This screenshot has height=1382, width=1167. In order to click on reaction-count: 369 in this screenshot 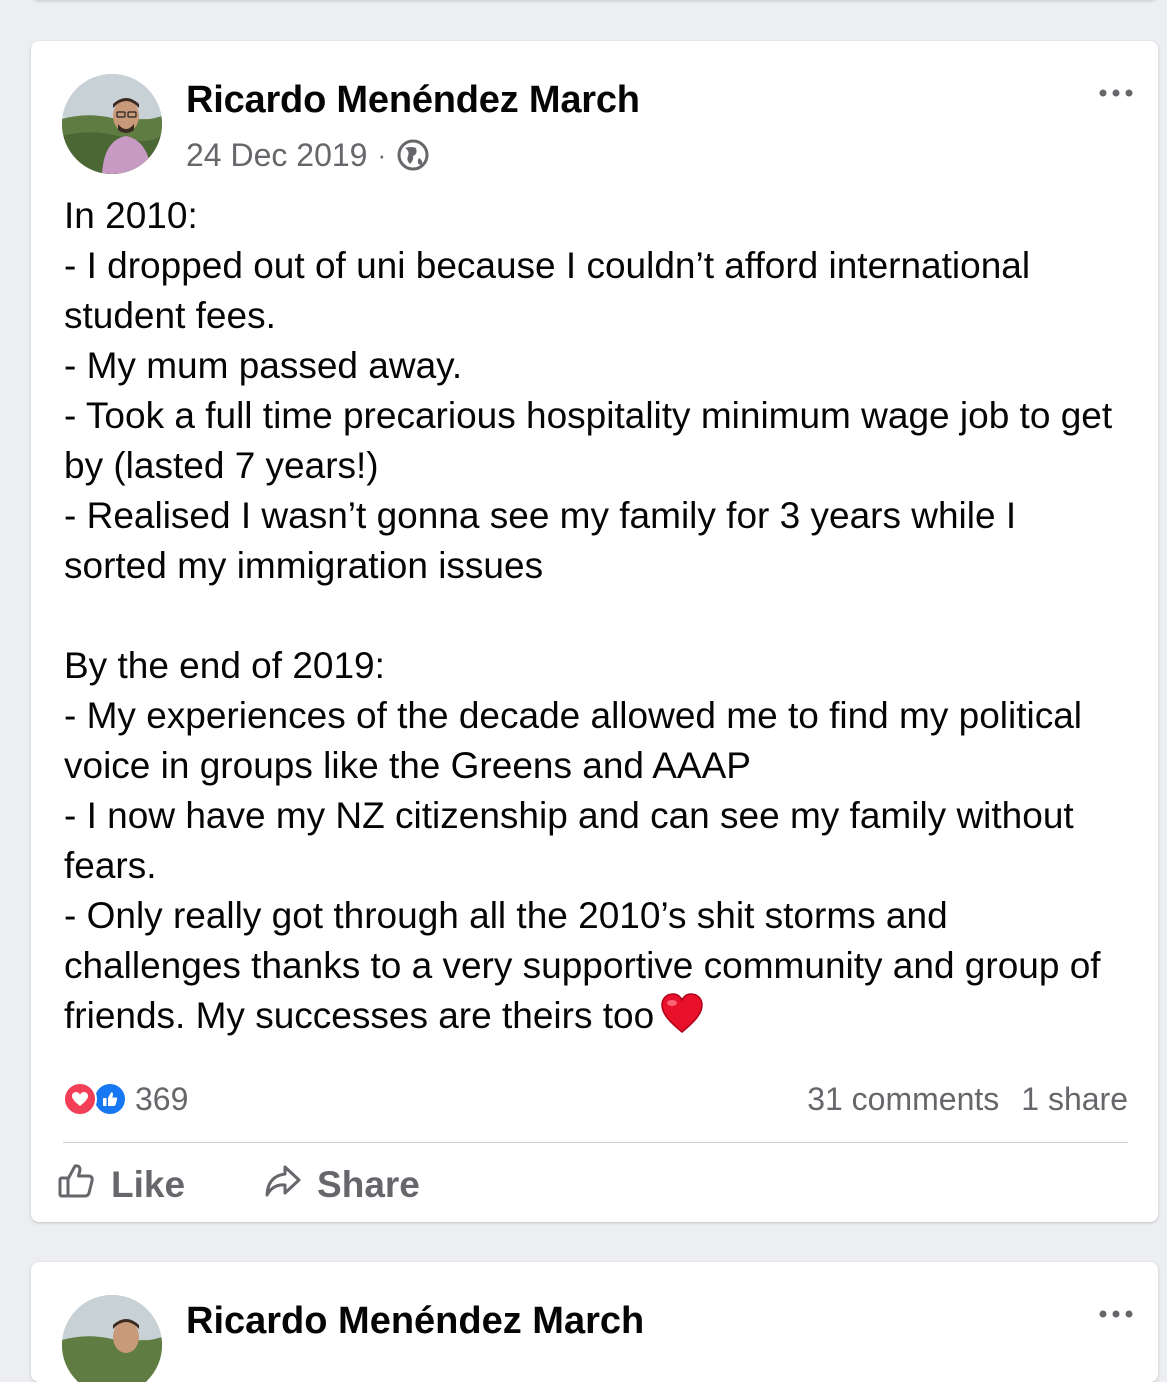, I will do `click(161, 1099)`.